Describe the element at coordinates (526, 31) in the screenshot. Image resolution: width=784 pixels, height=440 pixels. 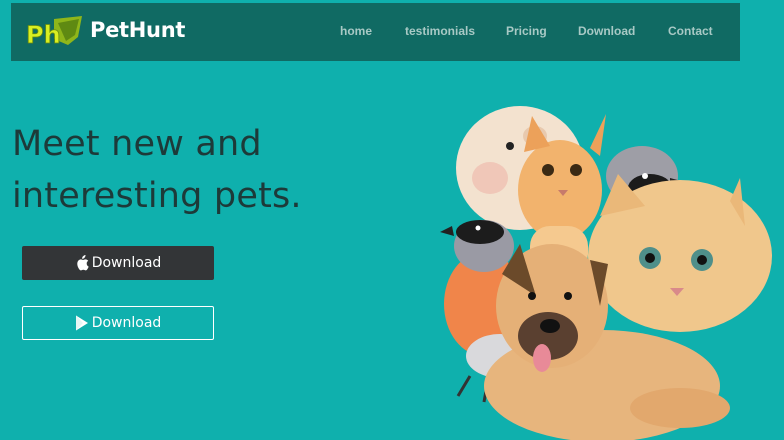
I see `nav-link-pricing: Pricing` at that location.